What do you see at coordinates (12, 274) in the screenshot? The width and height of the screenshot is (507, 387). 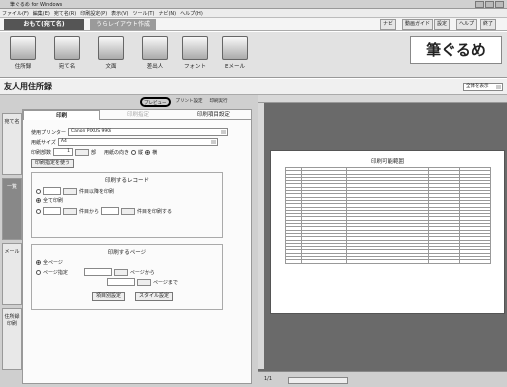 I see `side-tab-mail: メール` at bounding box center [12, 274].